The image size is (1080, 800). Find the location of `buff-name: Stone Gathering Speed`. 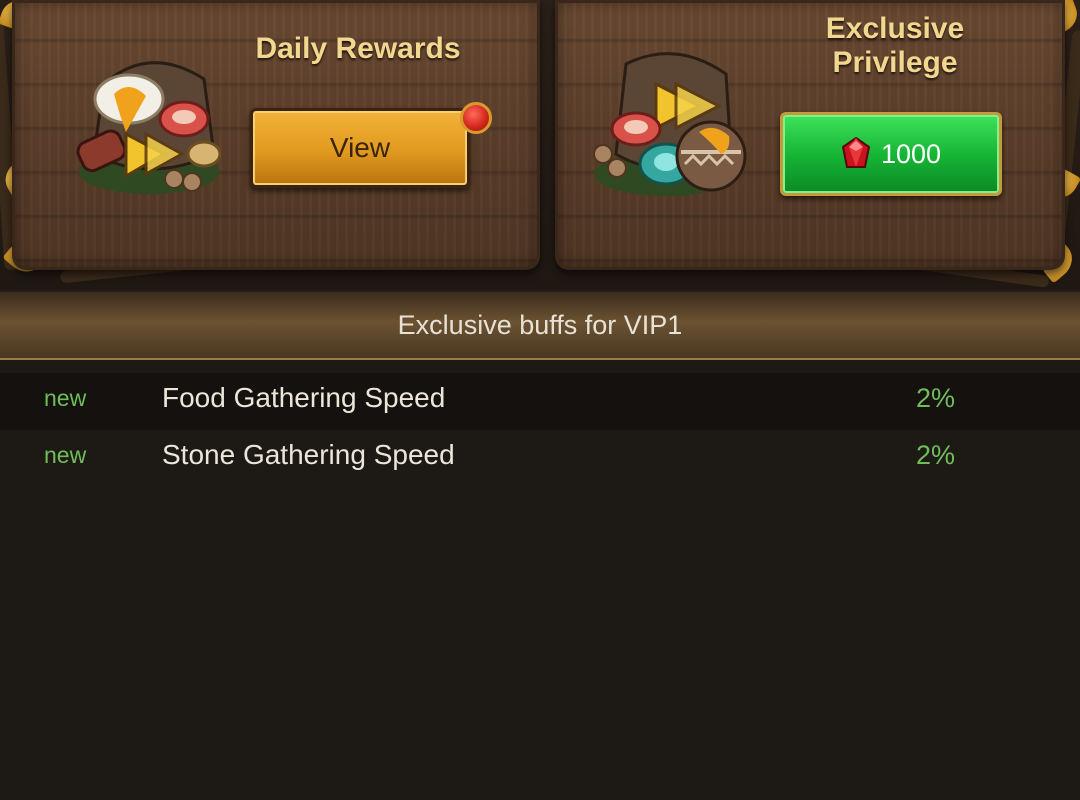

buff-name: Stone Gathering Speed is located at coordinates (308, 454).